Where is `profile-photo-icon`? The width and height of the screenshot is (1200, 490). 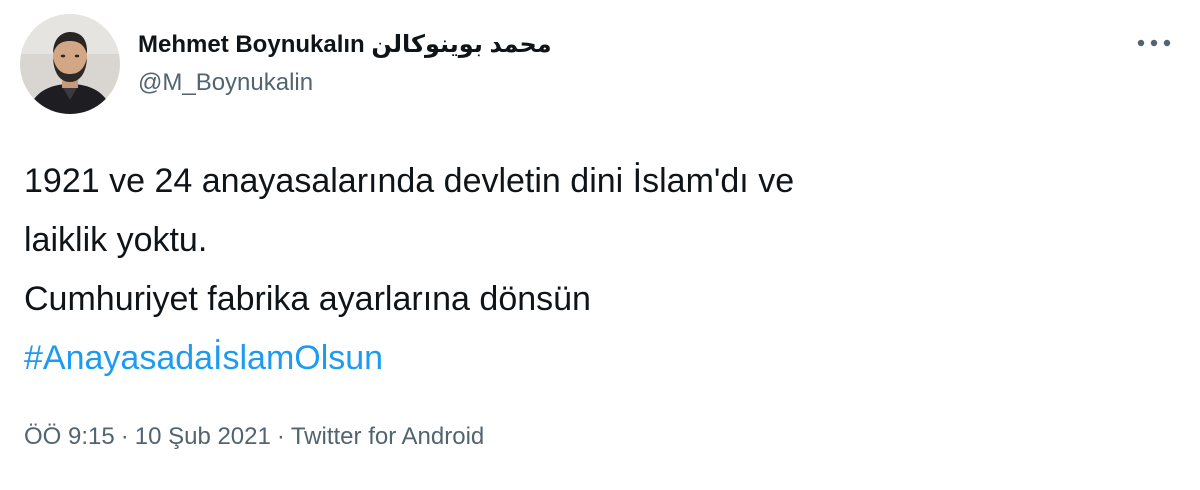 profile-photo-icon is located at coordinates (70, 64).